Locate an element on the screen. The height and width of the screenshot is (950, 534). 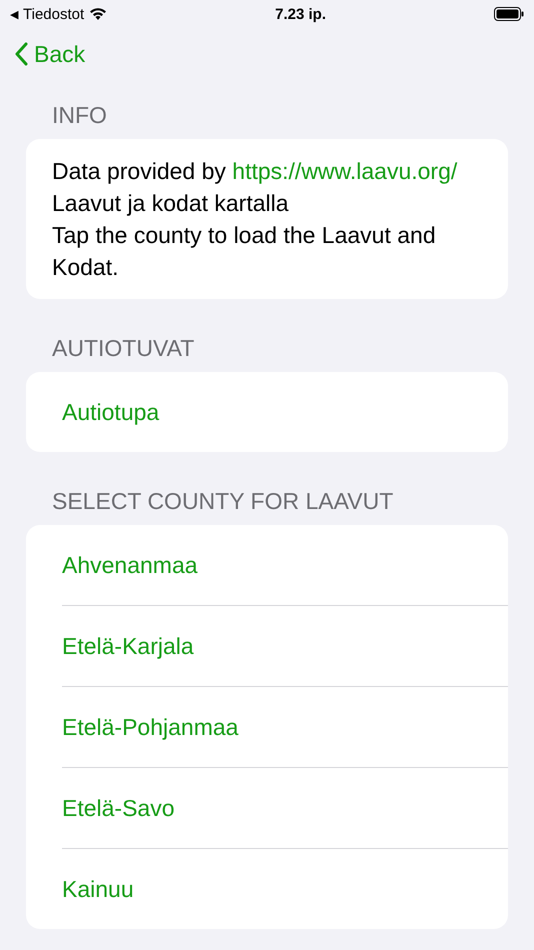
wifi-icon is located at coordinates (98, 14).